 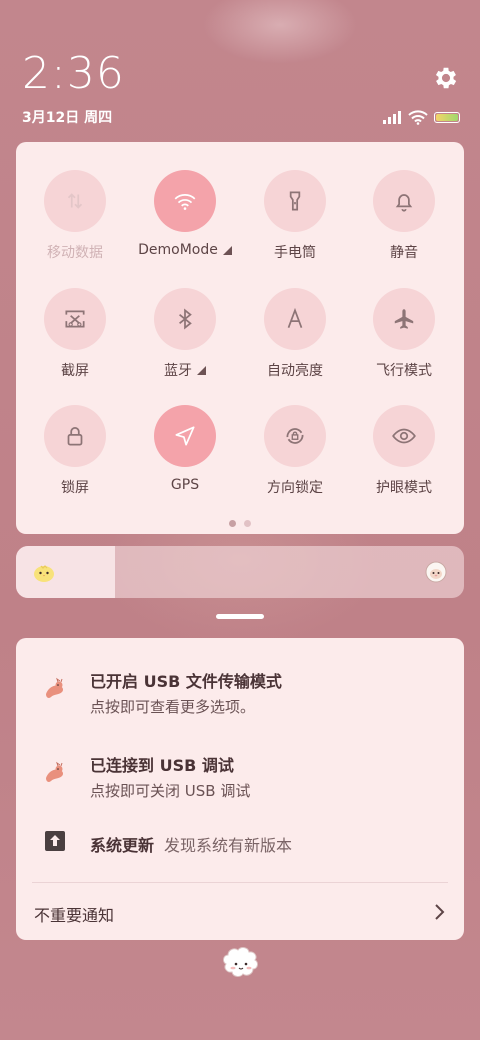 What do you see at coordinates (170, 791) in the screenshot?
I see `notification-subtitle: 点按即可关闭 USB 调试` at bounding box center [170, 791].